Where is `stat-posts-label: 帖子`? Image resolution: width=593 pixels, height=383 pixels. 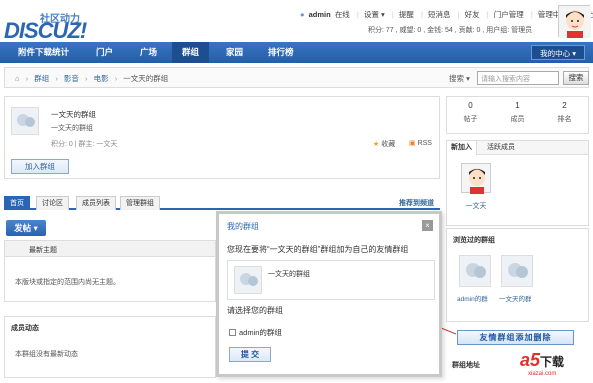 stat-posts-label: 帖子 is located at coordinates (470, 119).